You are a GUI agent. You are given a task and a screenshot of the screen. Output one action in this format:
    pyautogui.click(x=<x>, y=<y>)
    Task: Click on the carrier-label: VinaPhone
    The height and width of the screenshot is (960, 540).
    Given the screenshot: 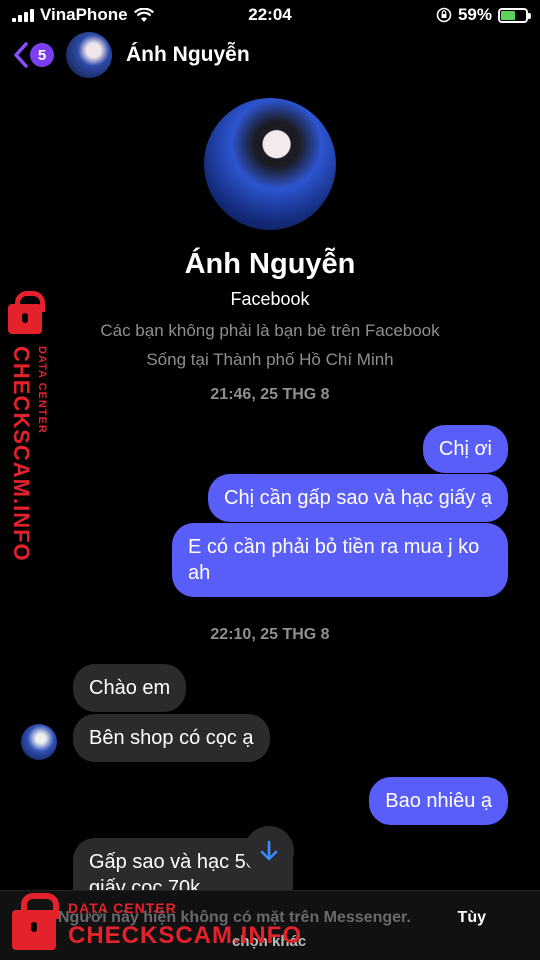 What is the action you would take?
    pyautogui.click(x=84, y=14)
    